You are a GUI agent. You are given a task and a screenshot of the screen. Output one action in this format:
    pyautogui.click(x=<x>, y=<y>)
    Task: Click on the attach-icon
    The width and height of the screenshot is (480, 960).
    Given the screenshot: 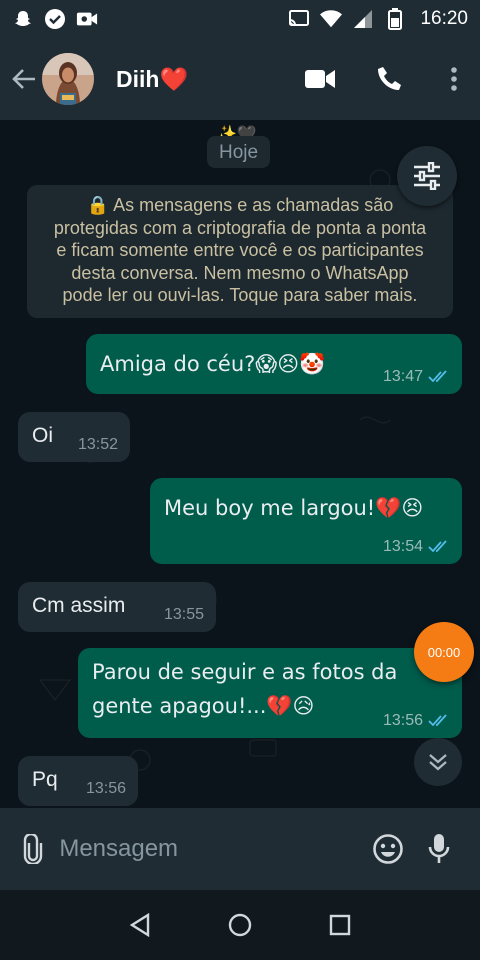 What is the action you would take?
    pyautogui.click(x=32, y=849)
    